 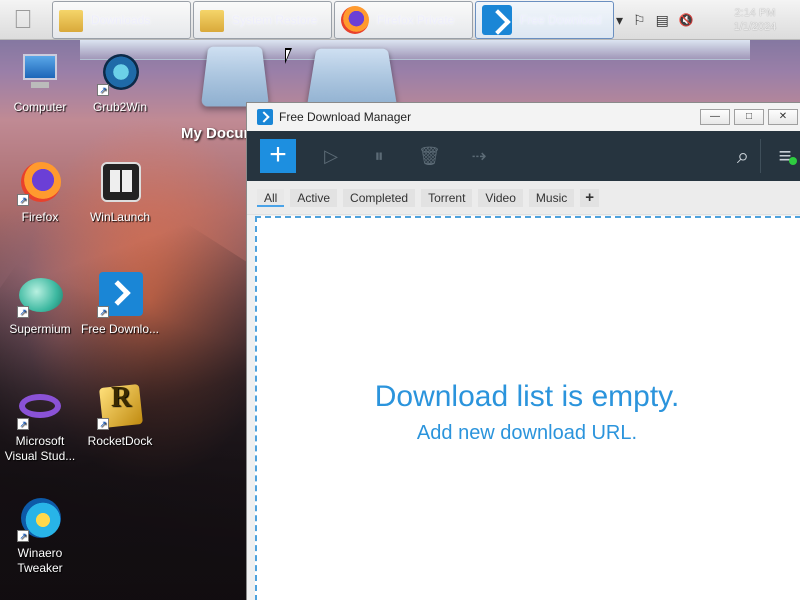 I want to click on rocketdock-icon: R ↗, so click(x=120, y=407).